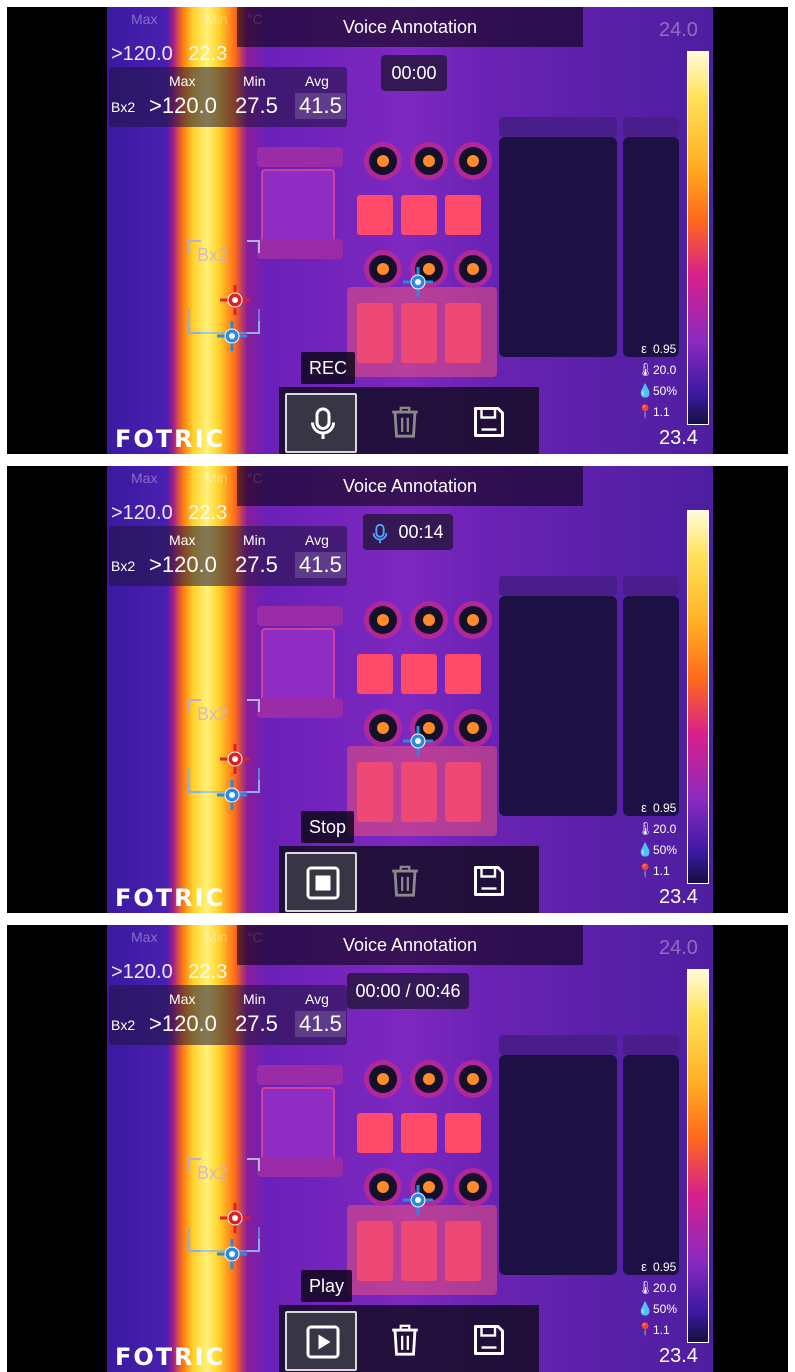 This screenshot has height=1372, width=795. I want to click on recording-timer: 00:00, so click(414, 73).